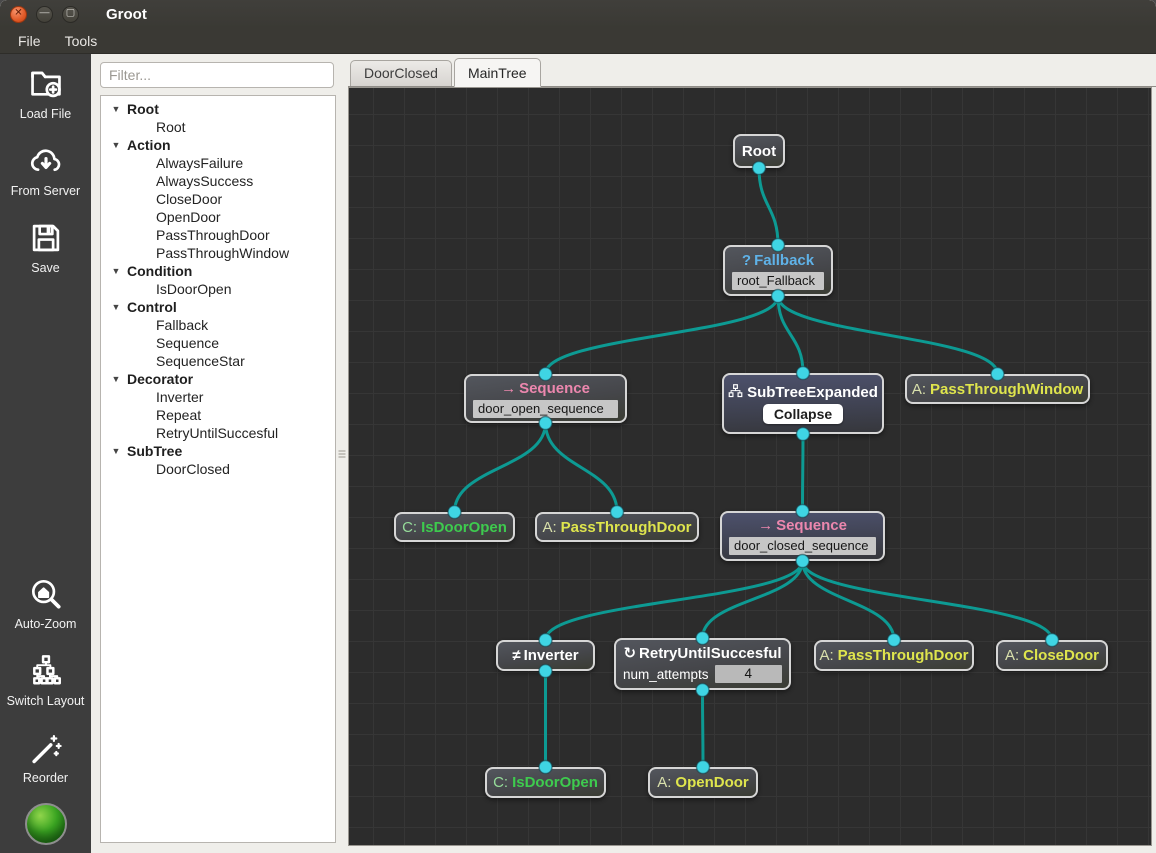 The height and width of the screenshot is (853, 1156). I want to click on filter-input, so click(217, 75).